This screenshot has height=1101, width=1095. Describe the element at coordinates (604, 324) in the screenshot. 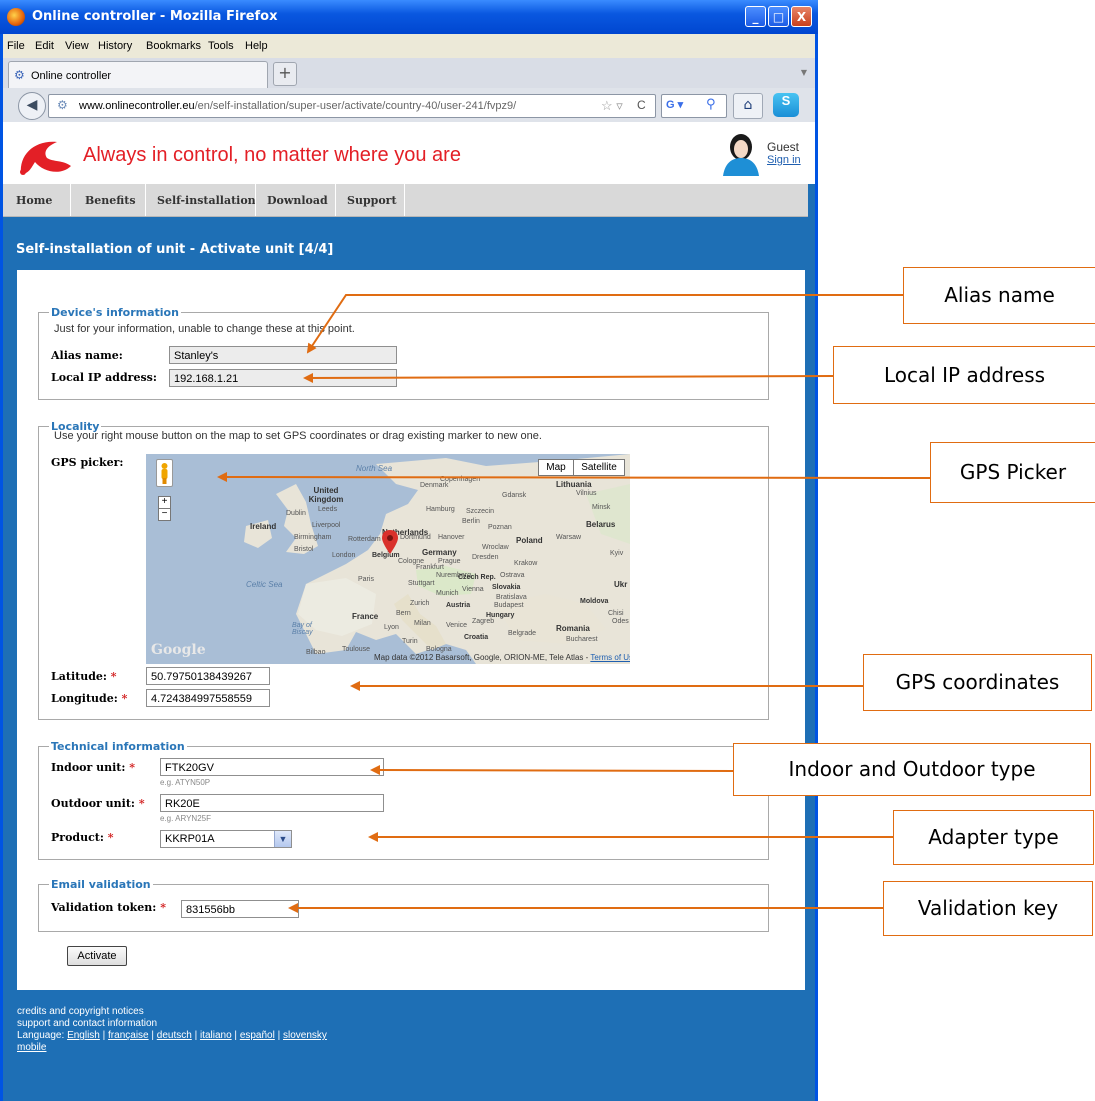

I see `arrow-alias` at that location.